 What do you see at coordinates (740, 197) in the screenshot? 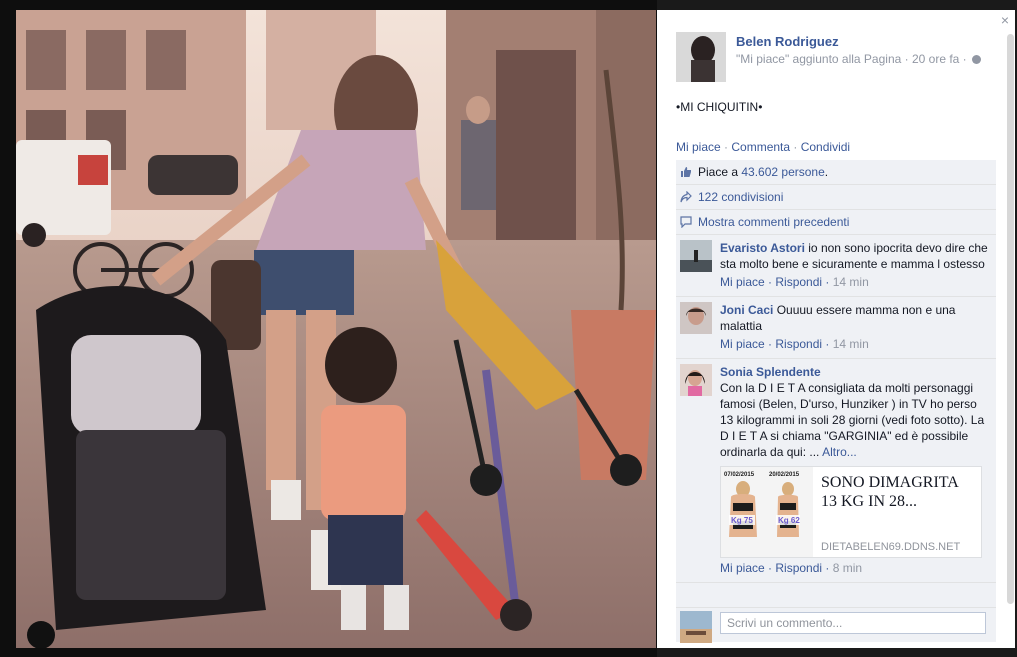
I see `shares-count-link: 122 condivisioni` at bounding box center [740, 197].